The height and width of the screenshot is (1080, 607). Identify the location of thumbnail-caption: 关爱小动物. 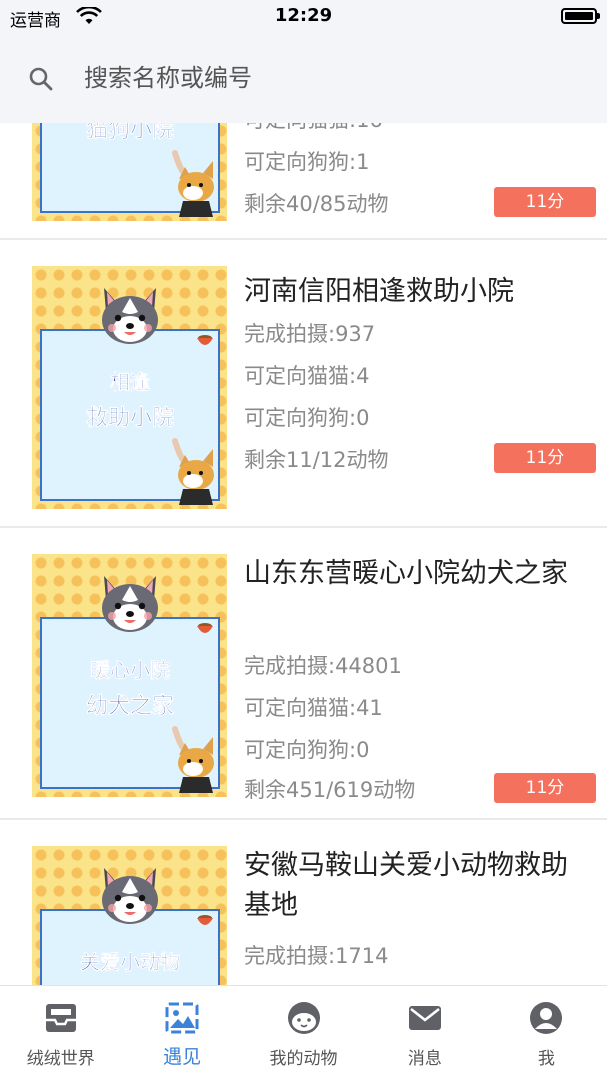
(130, 962).